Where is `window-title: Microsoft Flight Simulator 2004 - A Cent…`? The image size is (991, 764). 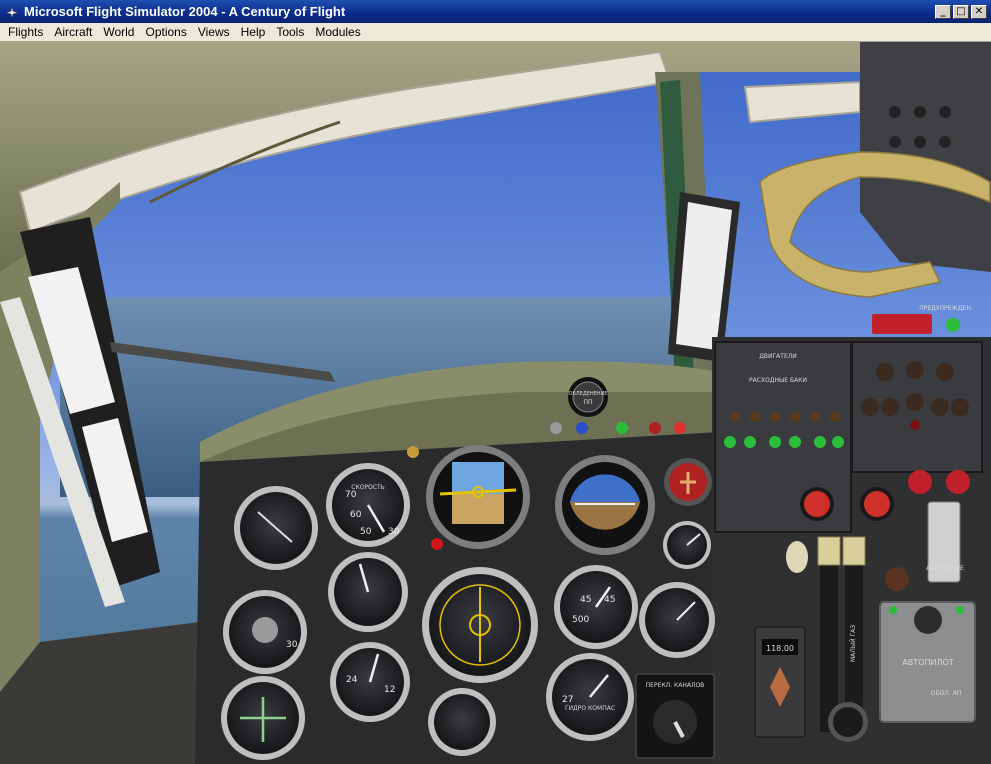 window-title: Microsoft Flight Simulator 2004 - A Cent… is located at coordinates (185, 11).